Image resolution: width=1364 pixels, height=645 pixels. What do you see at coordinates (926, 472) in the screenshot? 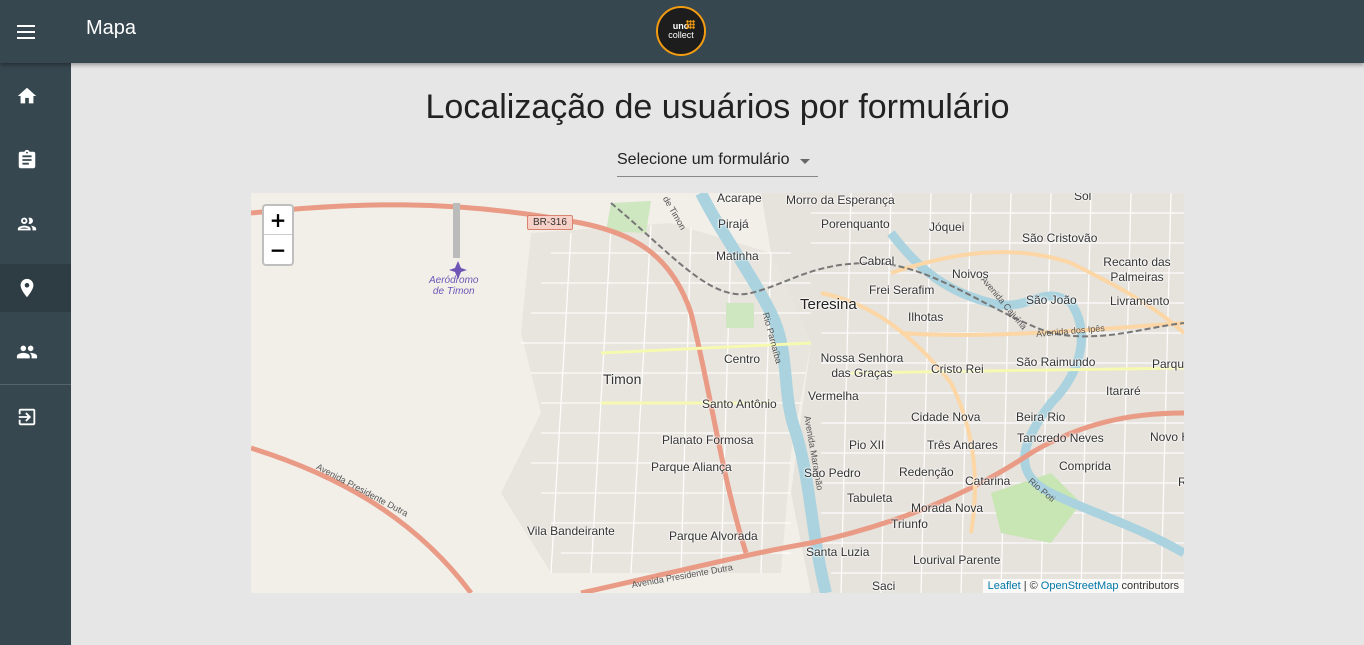
I see `map-label-redencao: Redenção` at bounding box center [926, 472].